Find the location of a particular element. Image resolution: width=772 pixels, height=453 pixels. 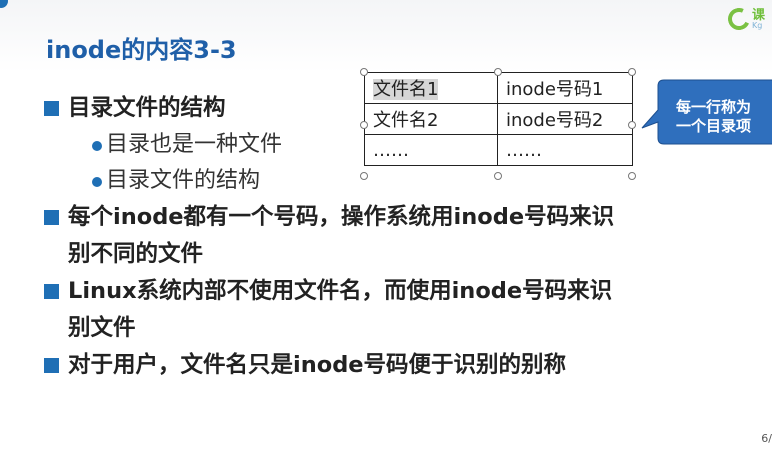

callout-bubble: 每一行称为 一个目录项 is located at coordinates (706, 112).